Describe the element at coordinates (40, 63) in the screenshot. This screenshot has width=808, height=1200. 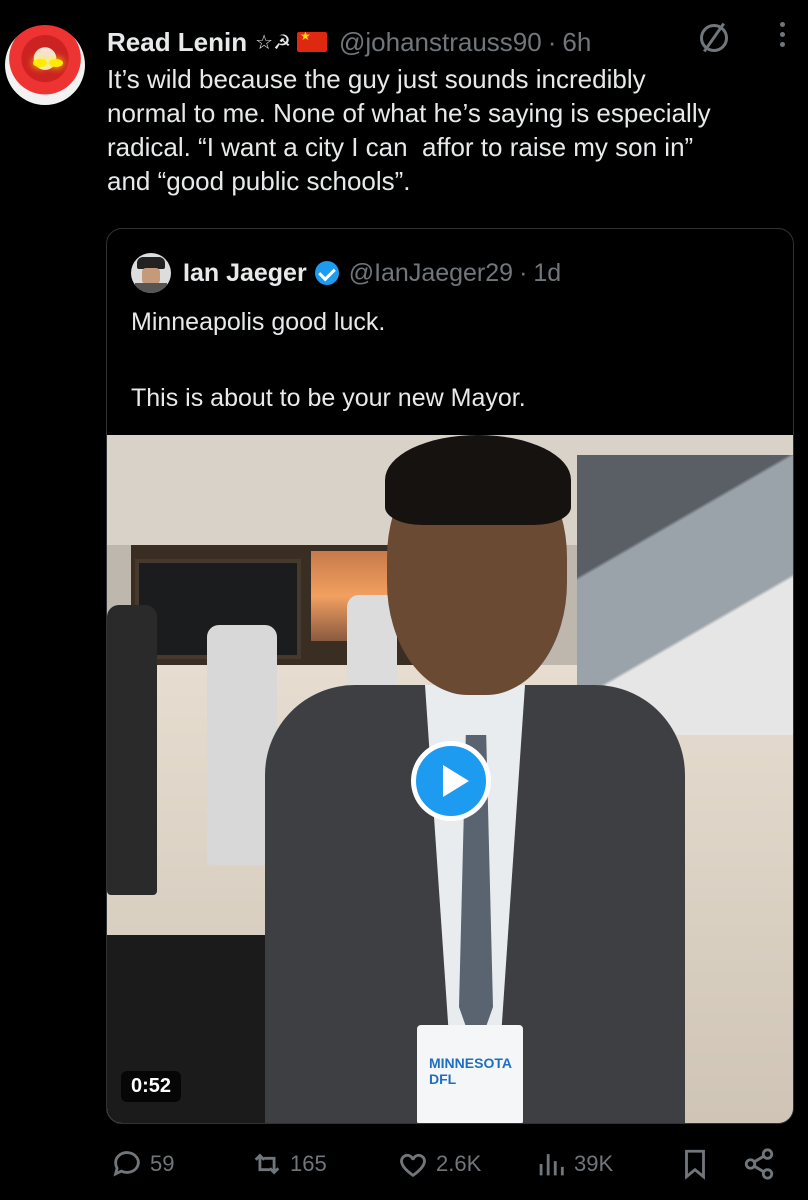
I see `avatar-eye-left` at that location.